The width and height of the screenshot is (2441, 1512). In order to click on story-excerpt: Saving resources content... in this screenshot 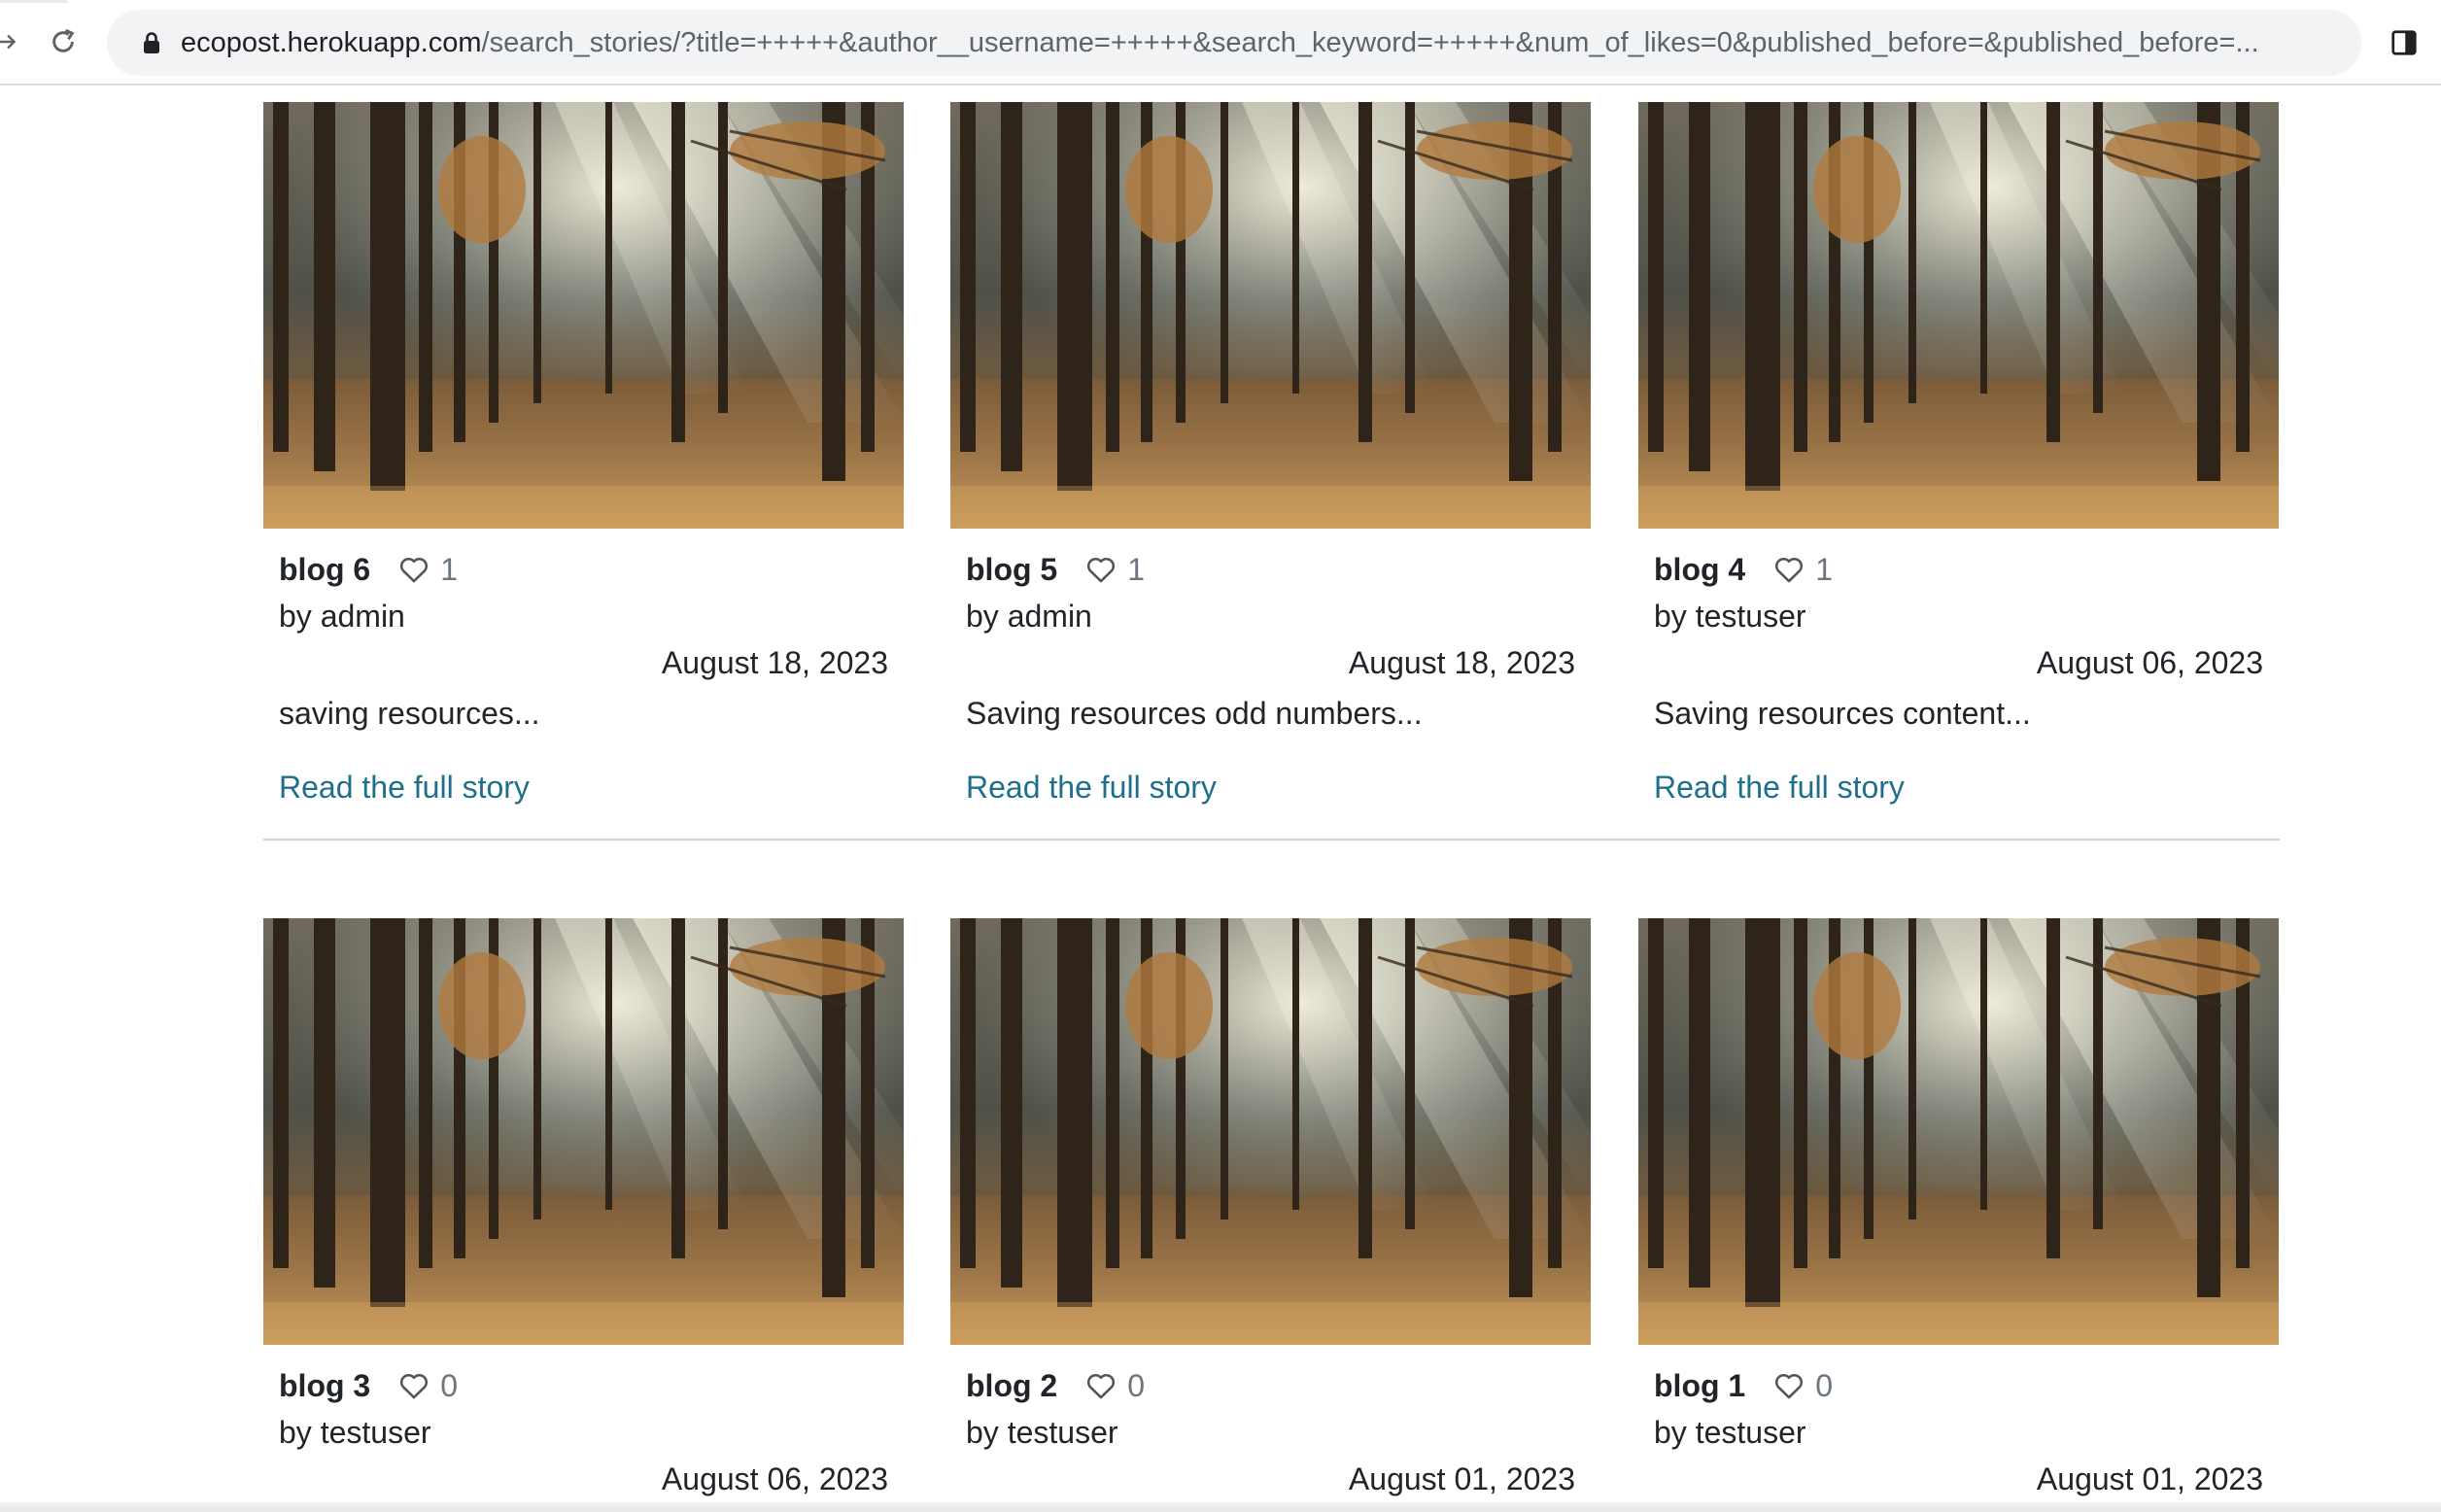, I will do `click(1842, 714)`.